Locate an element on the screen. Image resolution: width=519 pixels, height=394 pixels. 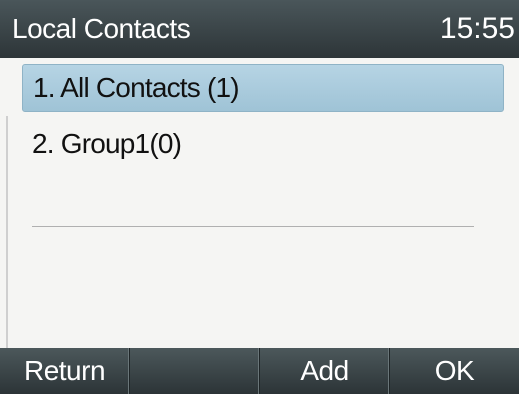
list-item-label: 2. Group1(0) is located at coordinates (107, 143).